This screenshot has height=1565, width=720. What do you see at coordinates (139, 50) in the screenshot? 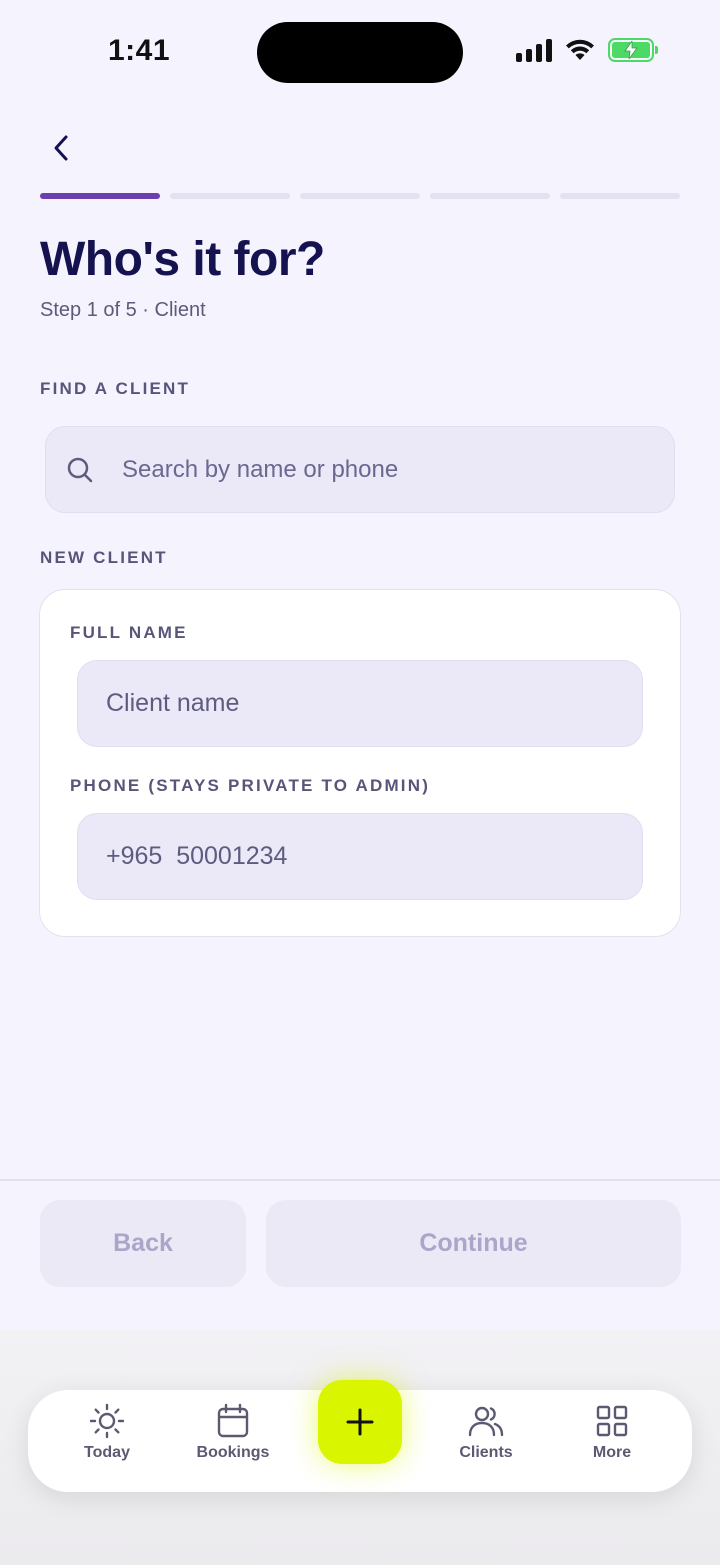
I see `status-time: 1:41` at bounding box center [139, 50].